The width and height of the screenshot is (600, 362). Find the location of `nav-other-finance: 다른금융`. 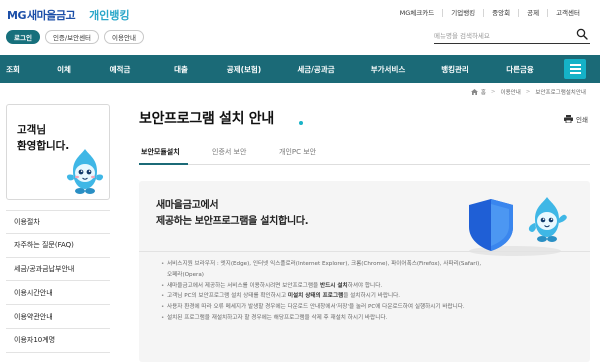

nav-other-finance: 다른금융 is located at coordinates (520, 69).